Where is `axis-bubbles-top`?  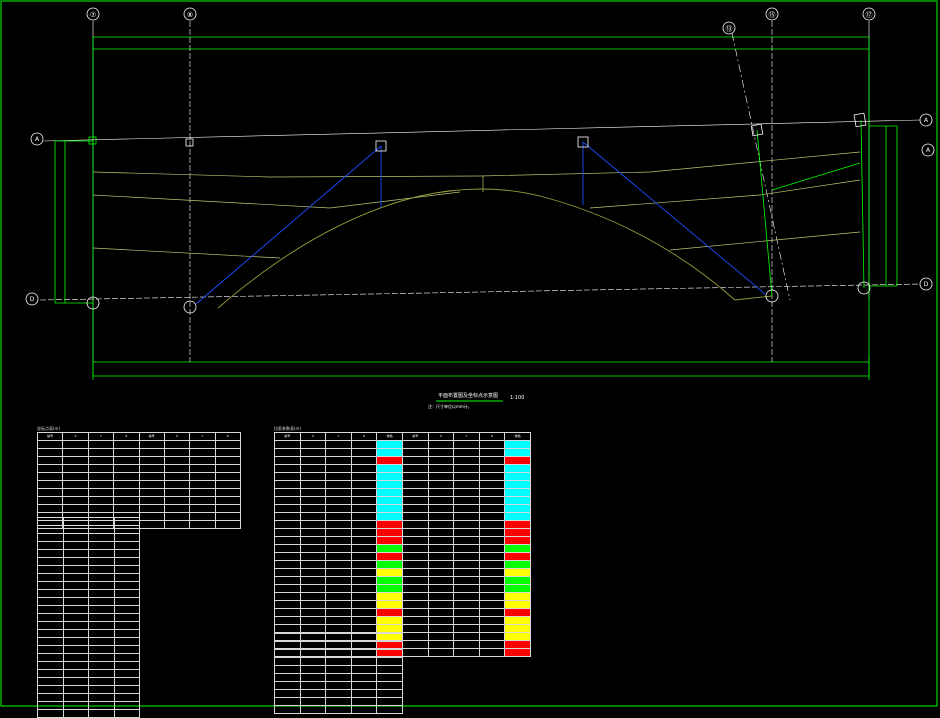 axis-bubbles-top is located at coordinates (481, 21).